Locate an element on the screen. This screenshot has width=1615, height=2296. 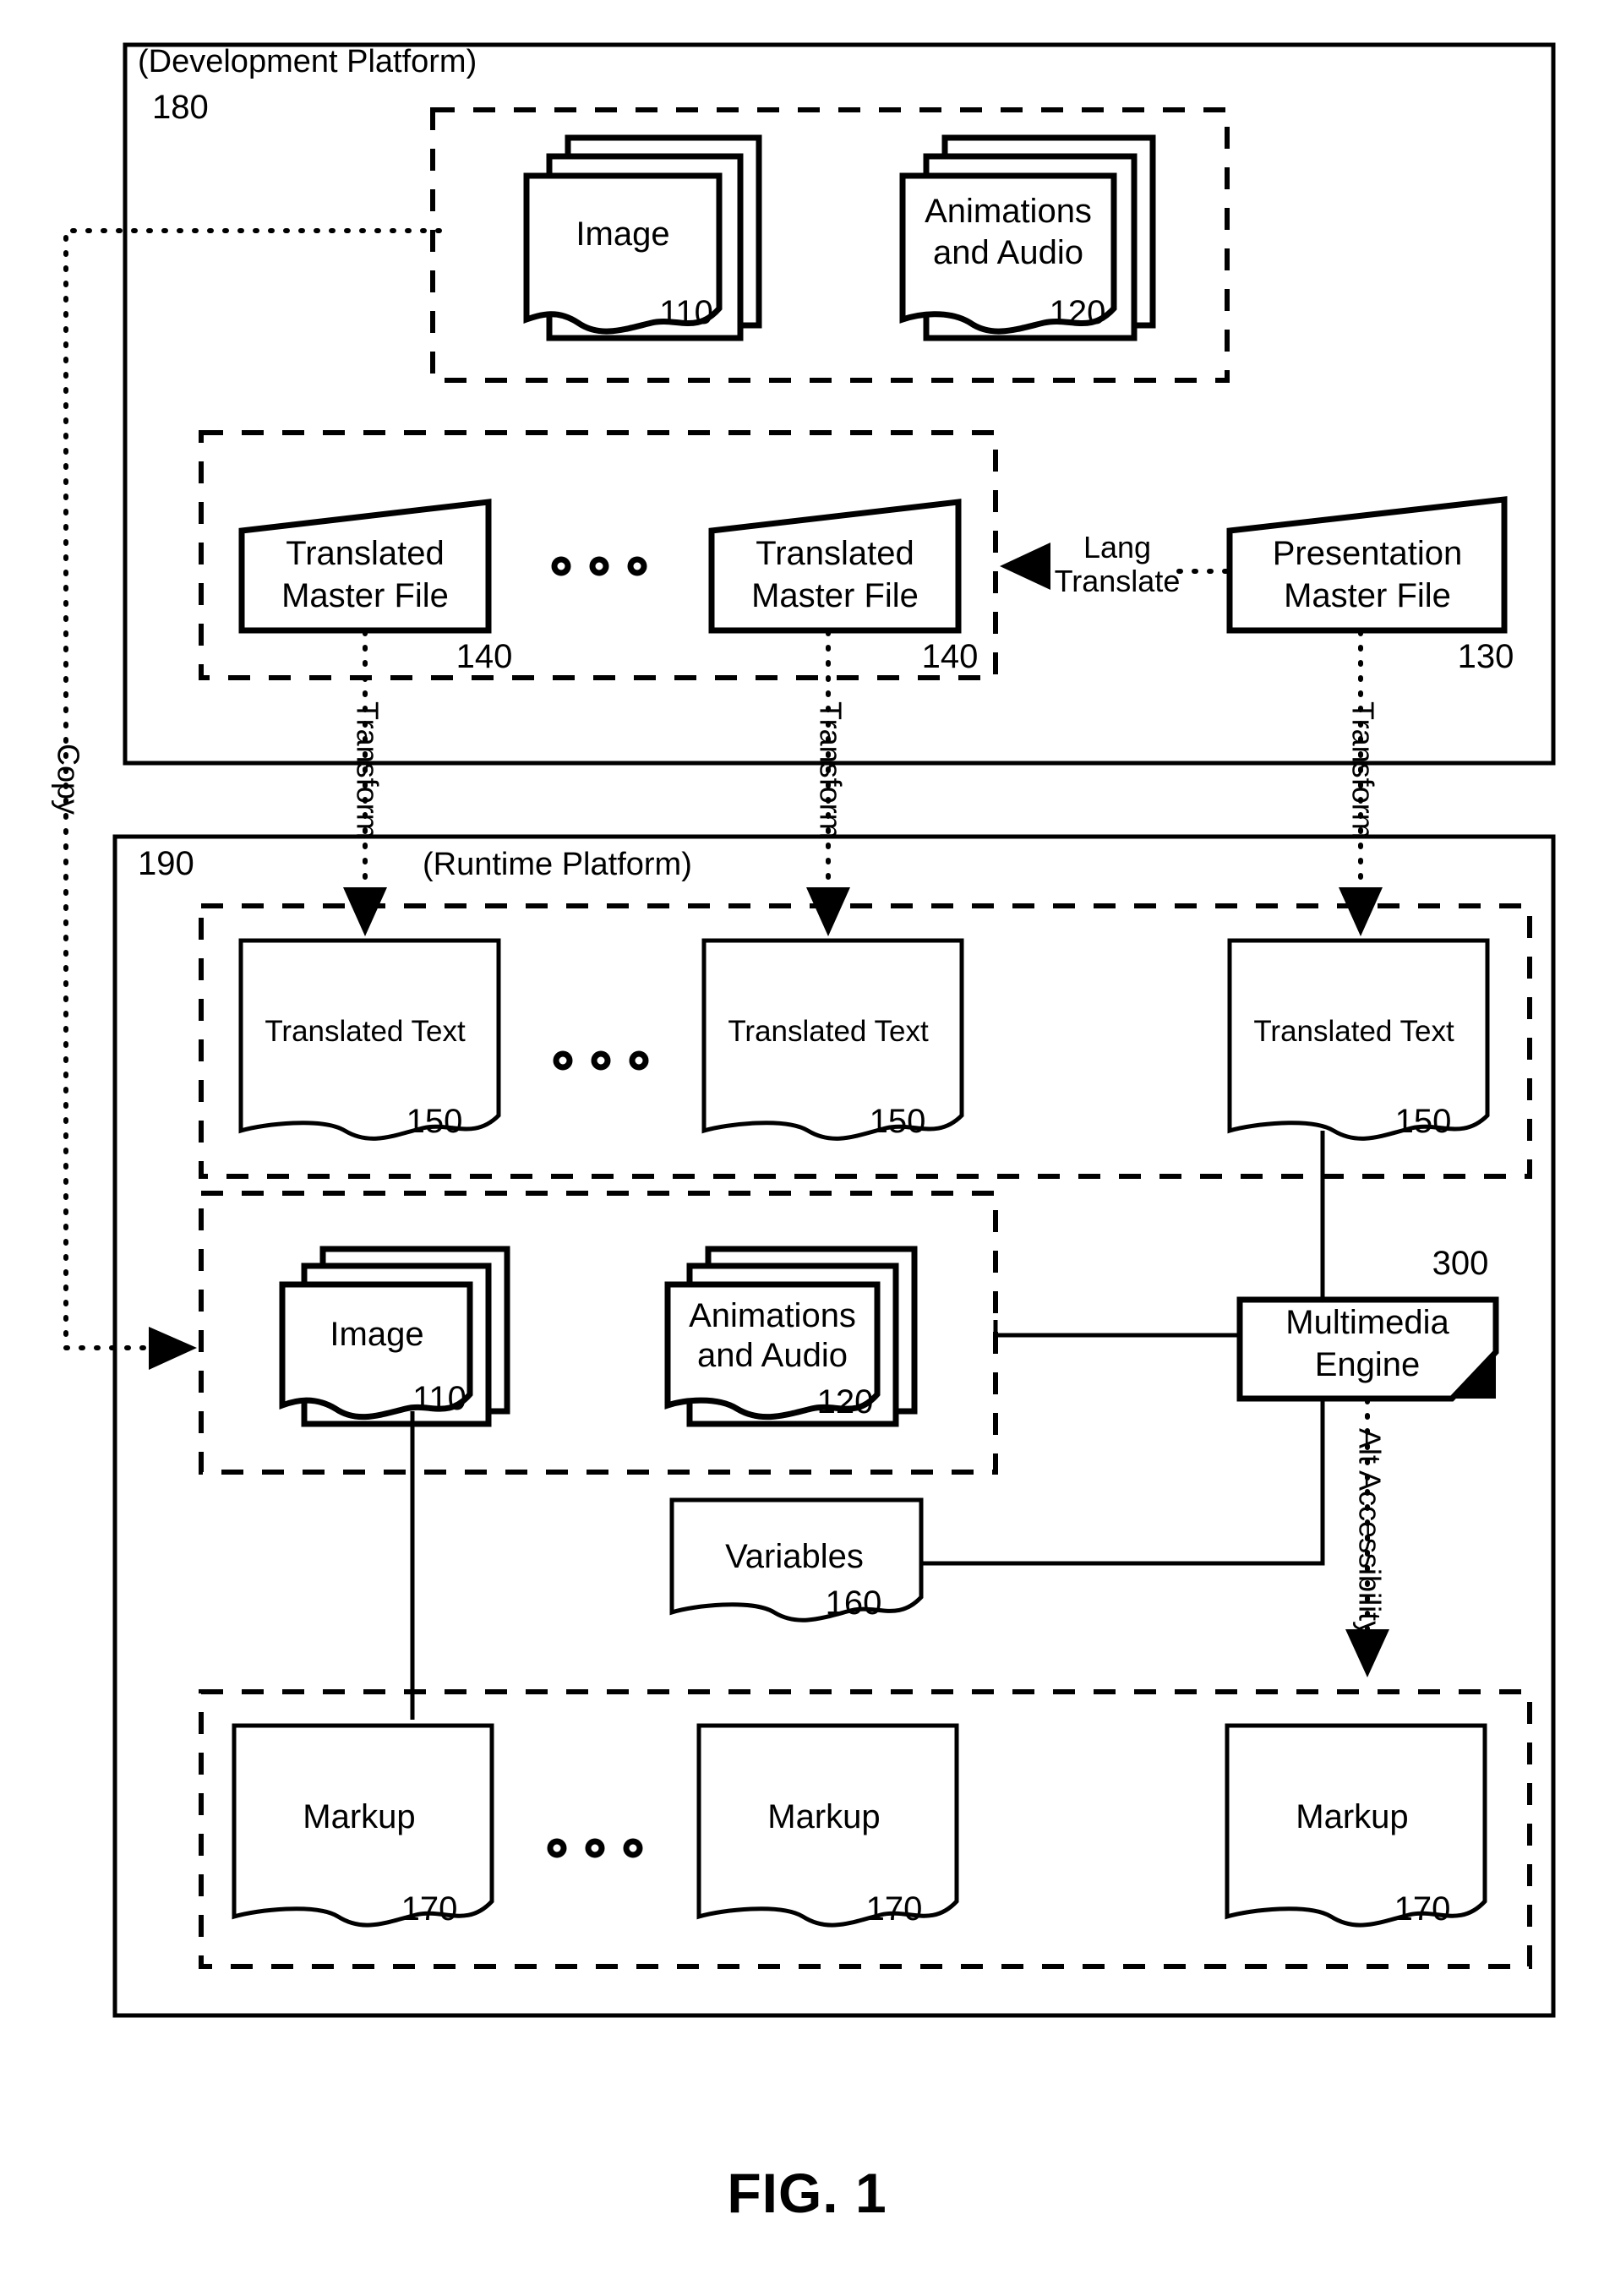
translated-text-2: Translated Text 150 is located at coordinates (832, 1039).